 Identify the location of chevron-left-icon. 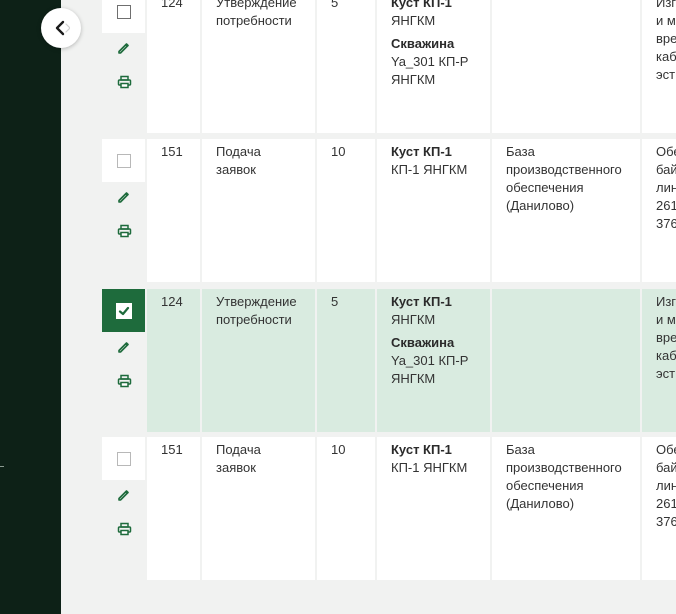
(62, 28).